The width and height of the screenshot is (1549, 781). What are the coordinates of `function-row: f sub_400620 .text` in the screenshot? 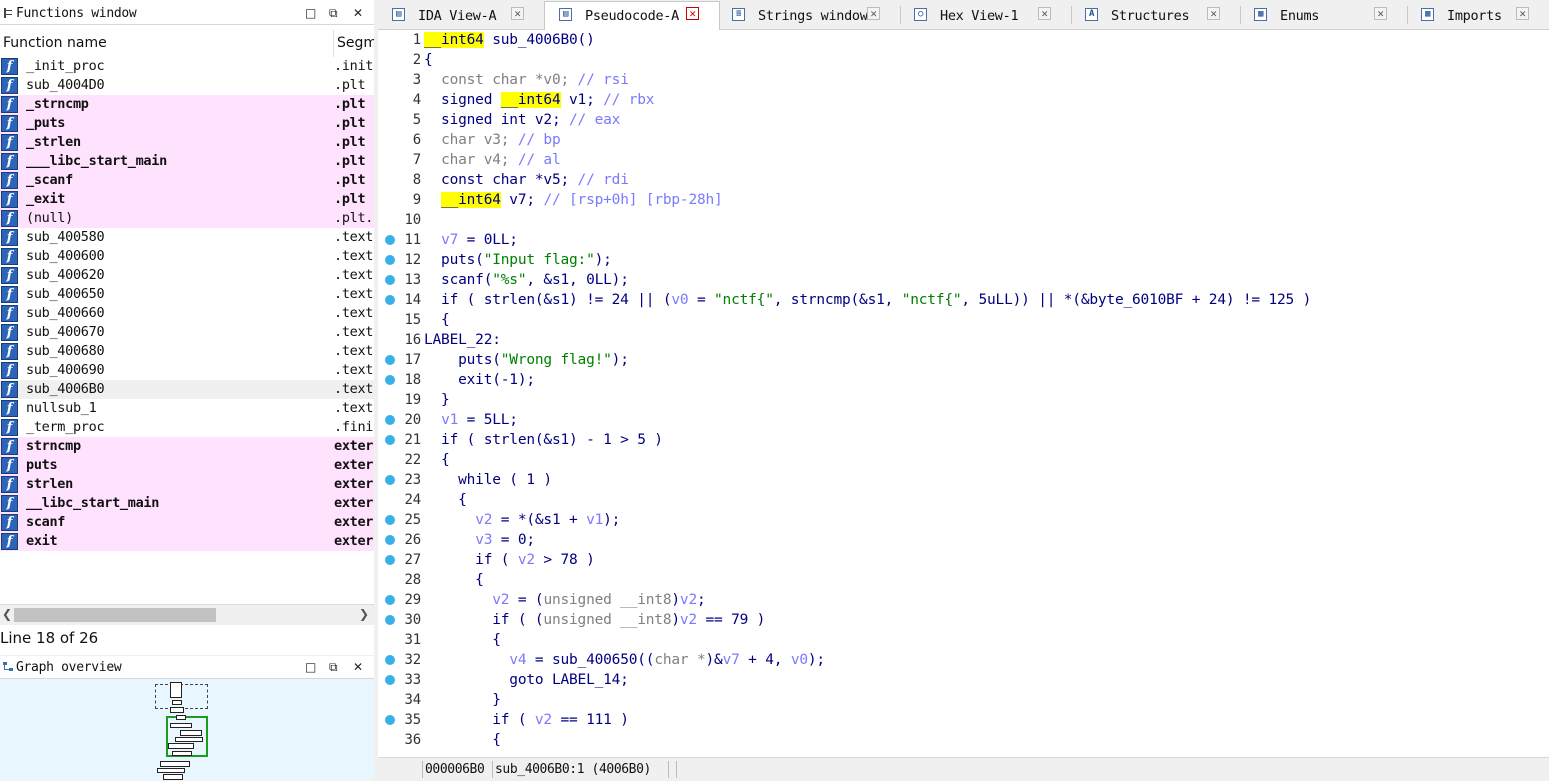 It's located at (187, 275).